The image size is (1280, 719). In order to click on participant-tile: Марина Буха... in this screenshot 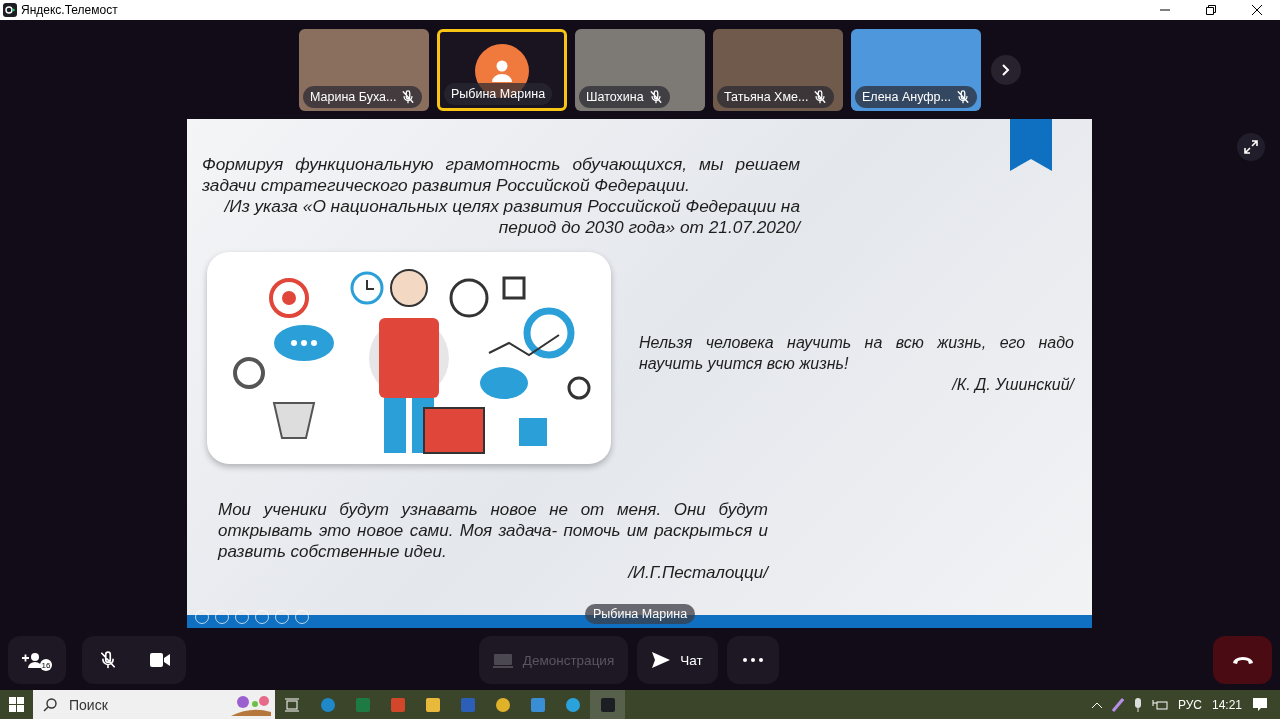, I will do `click(364, 70)`.